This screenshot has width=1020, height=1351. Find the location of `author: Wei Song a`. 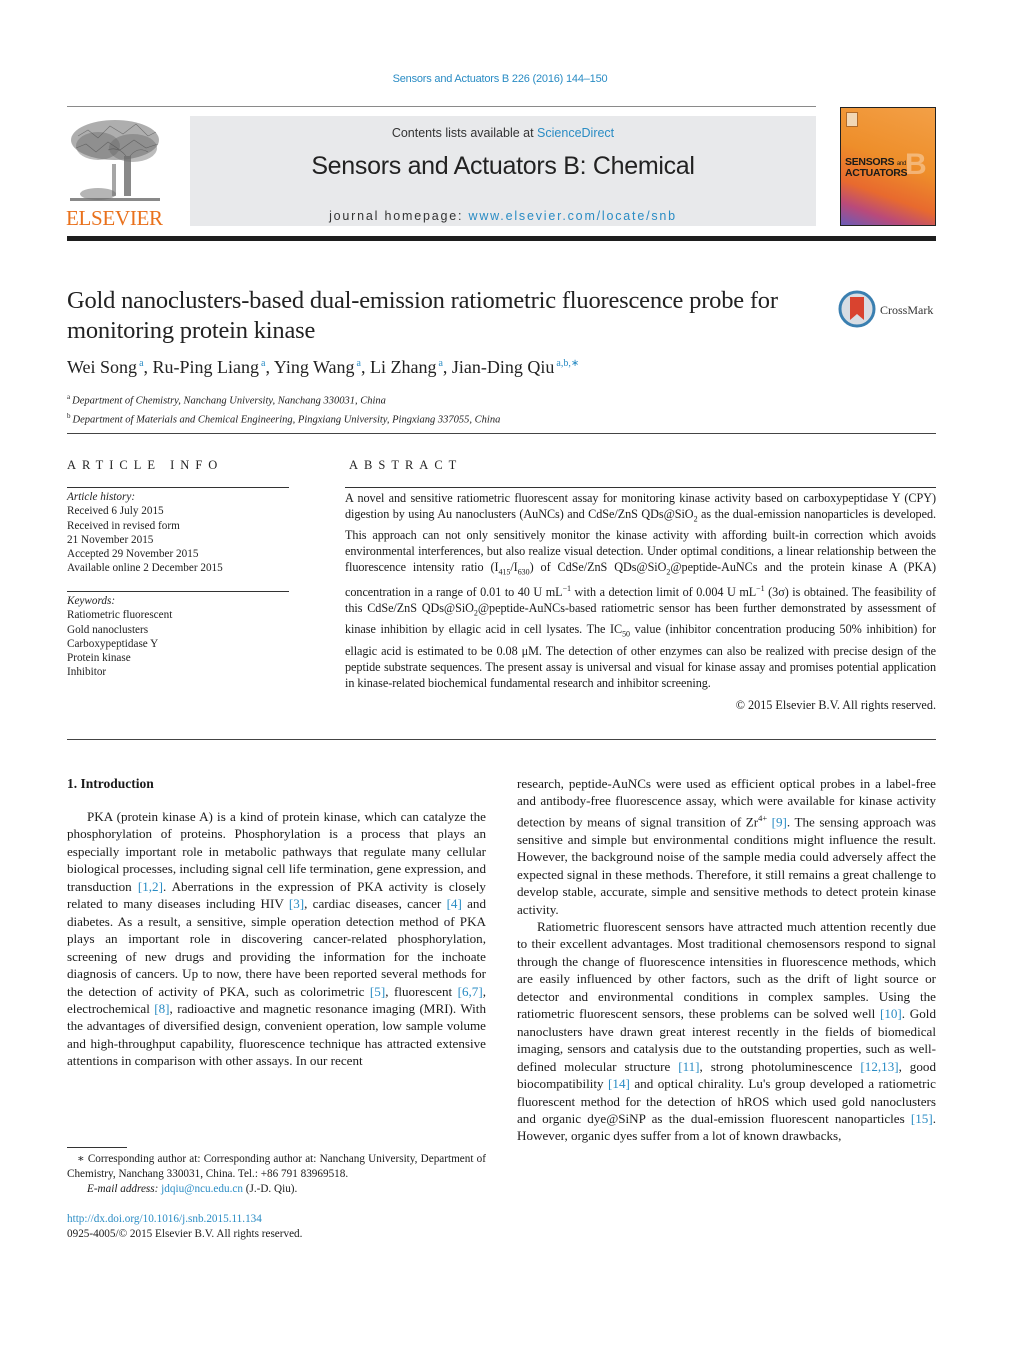

author: Wei Song a is located at coordinates (105, 367).